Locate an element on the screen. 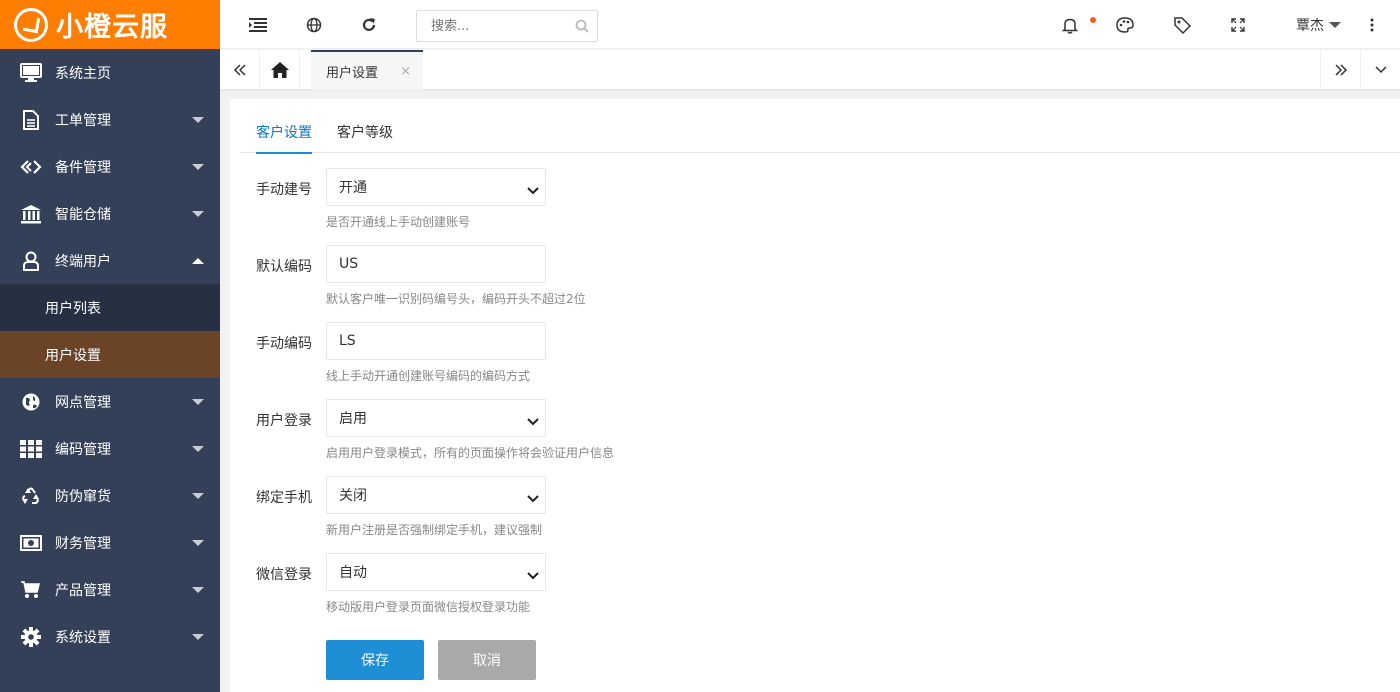 This screenshot has height=692, width=1400. select-value: 启用 is located at coordinates (353, 419).